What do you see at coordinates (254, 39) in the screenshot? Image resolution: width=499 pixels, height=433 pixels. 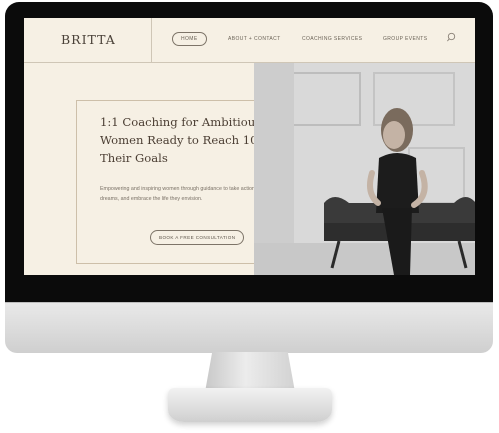 I see `nav-about-contact: ABOUT + CONTACT` at bounding box center [254, 39].